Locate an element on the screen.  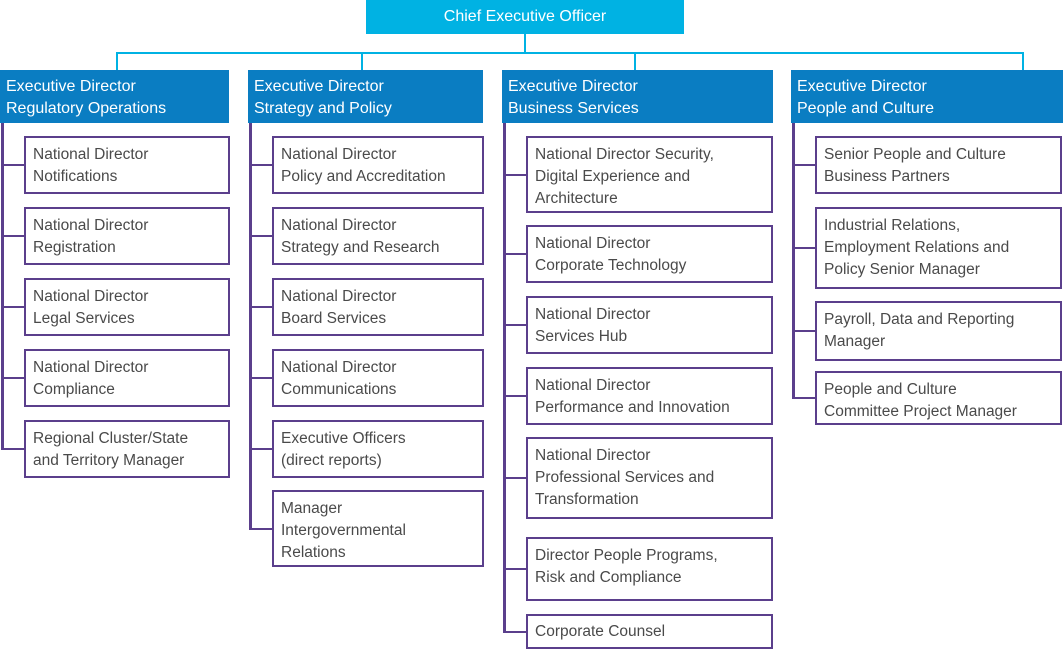
report-box: National Director Compliance is located at coordinates (127, 378).